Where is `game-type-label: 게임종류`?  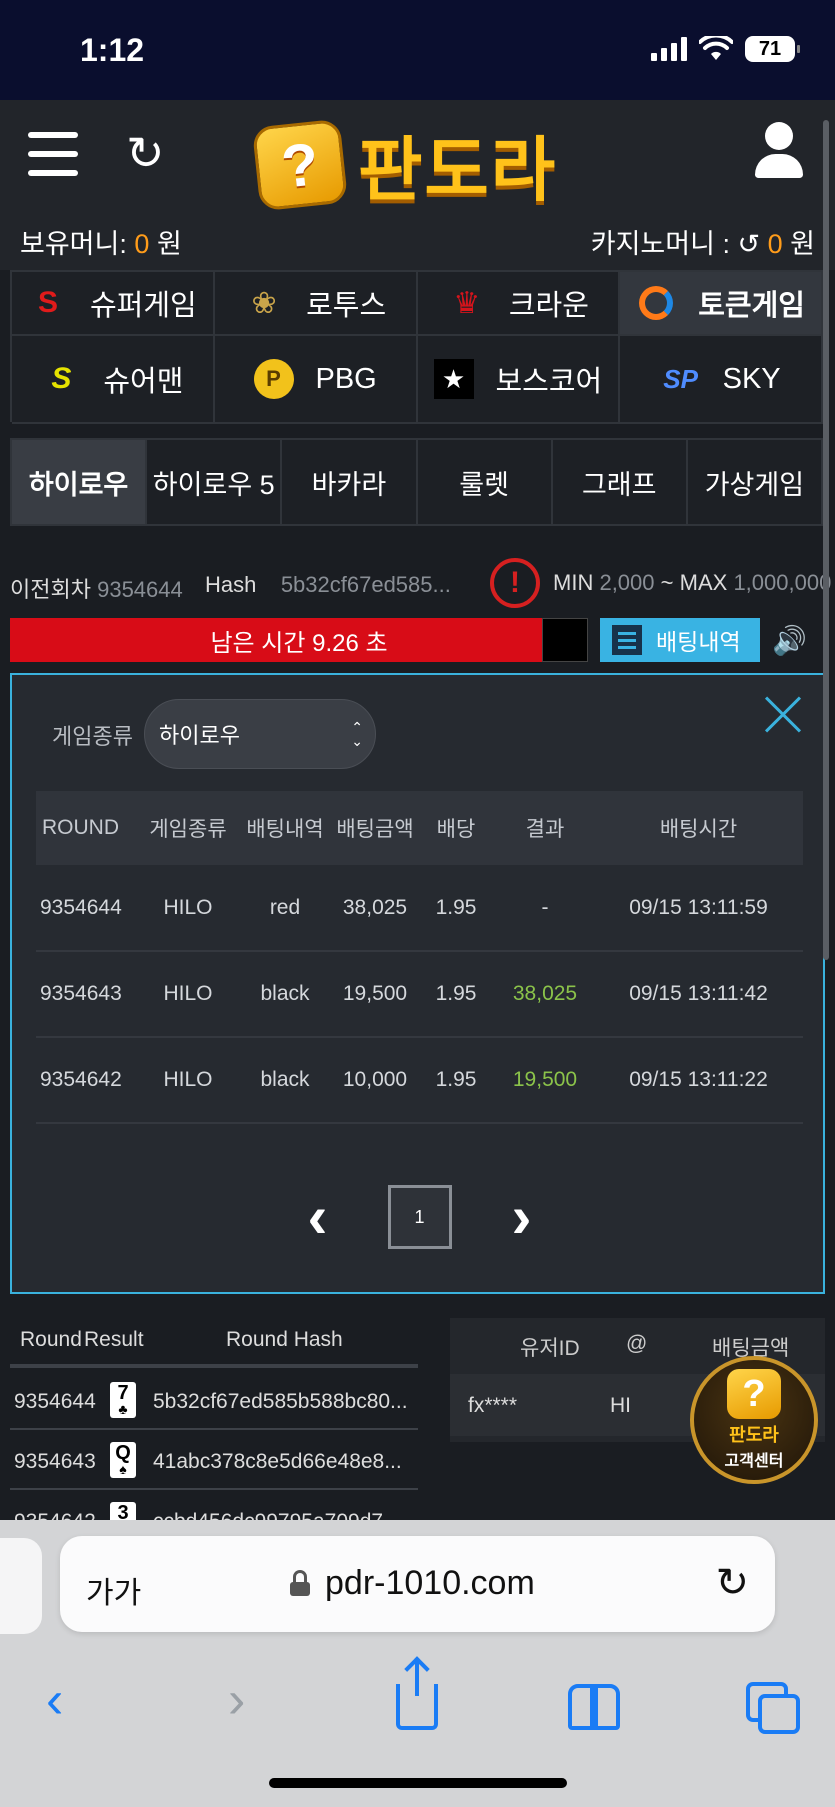 game-type-label: 게임종류 is located at coordinates (92, 736).